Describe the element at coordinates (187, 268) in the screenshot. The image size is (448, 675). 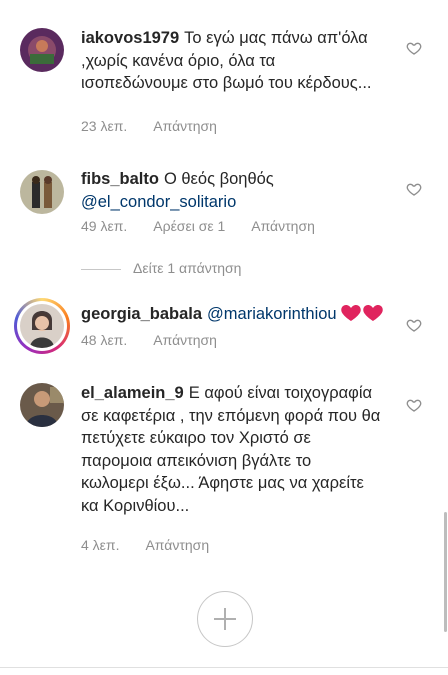
I see `view-replies-label: Δείτε 1 απάντηση` at that location.